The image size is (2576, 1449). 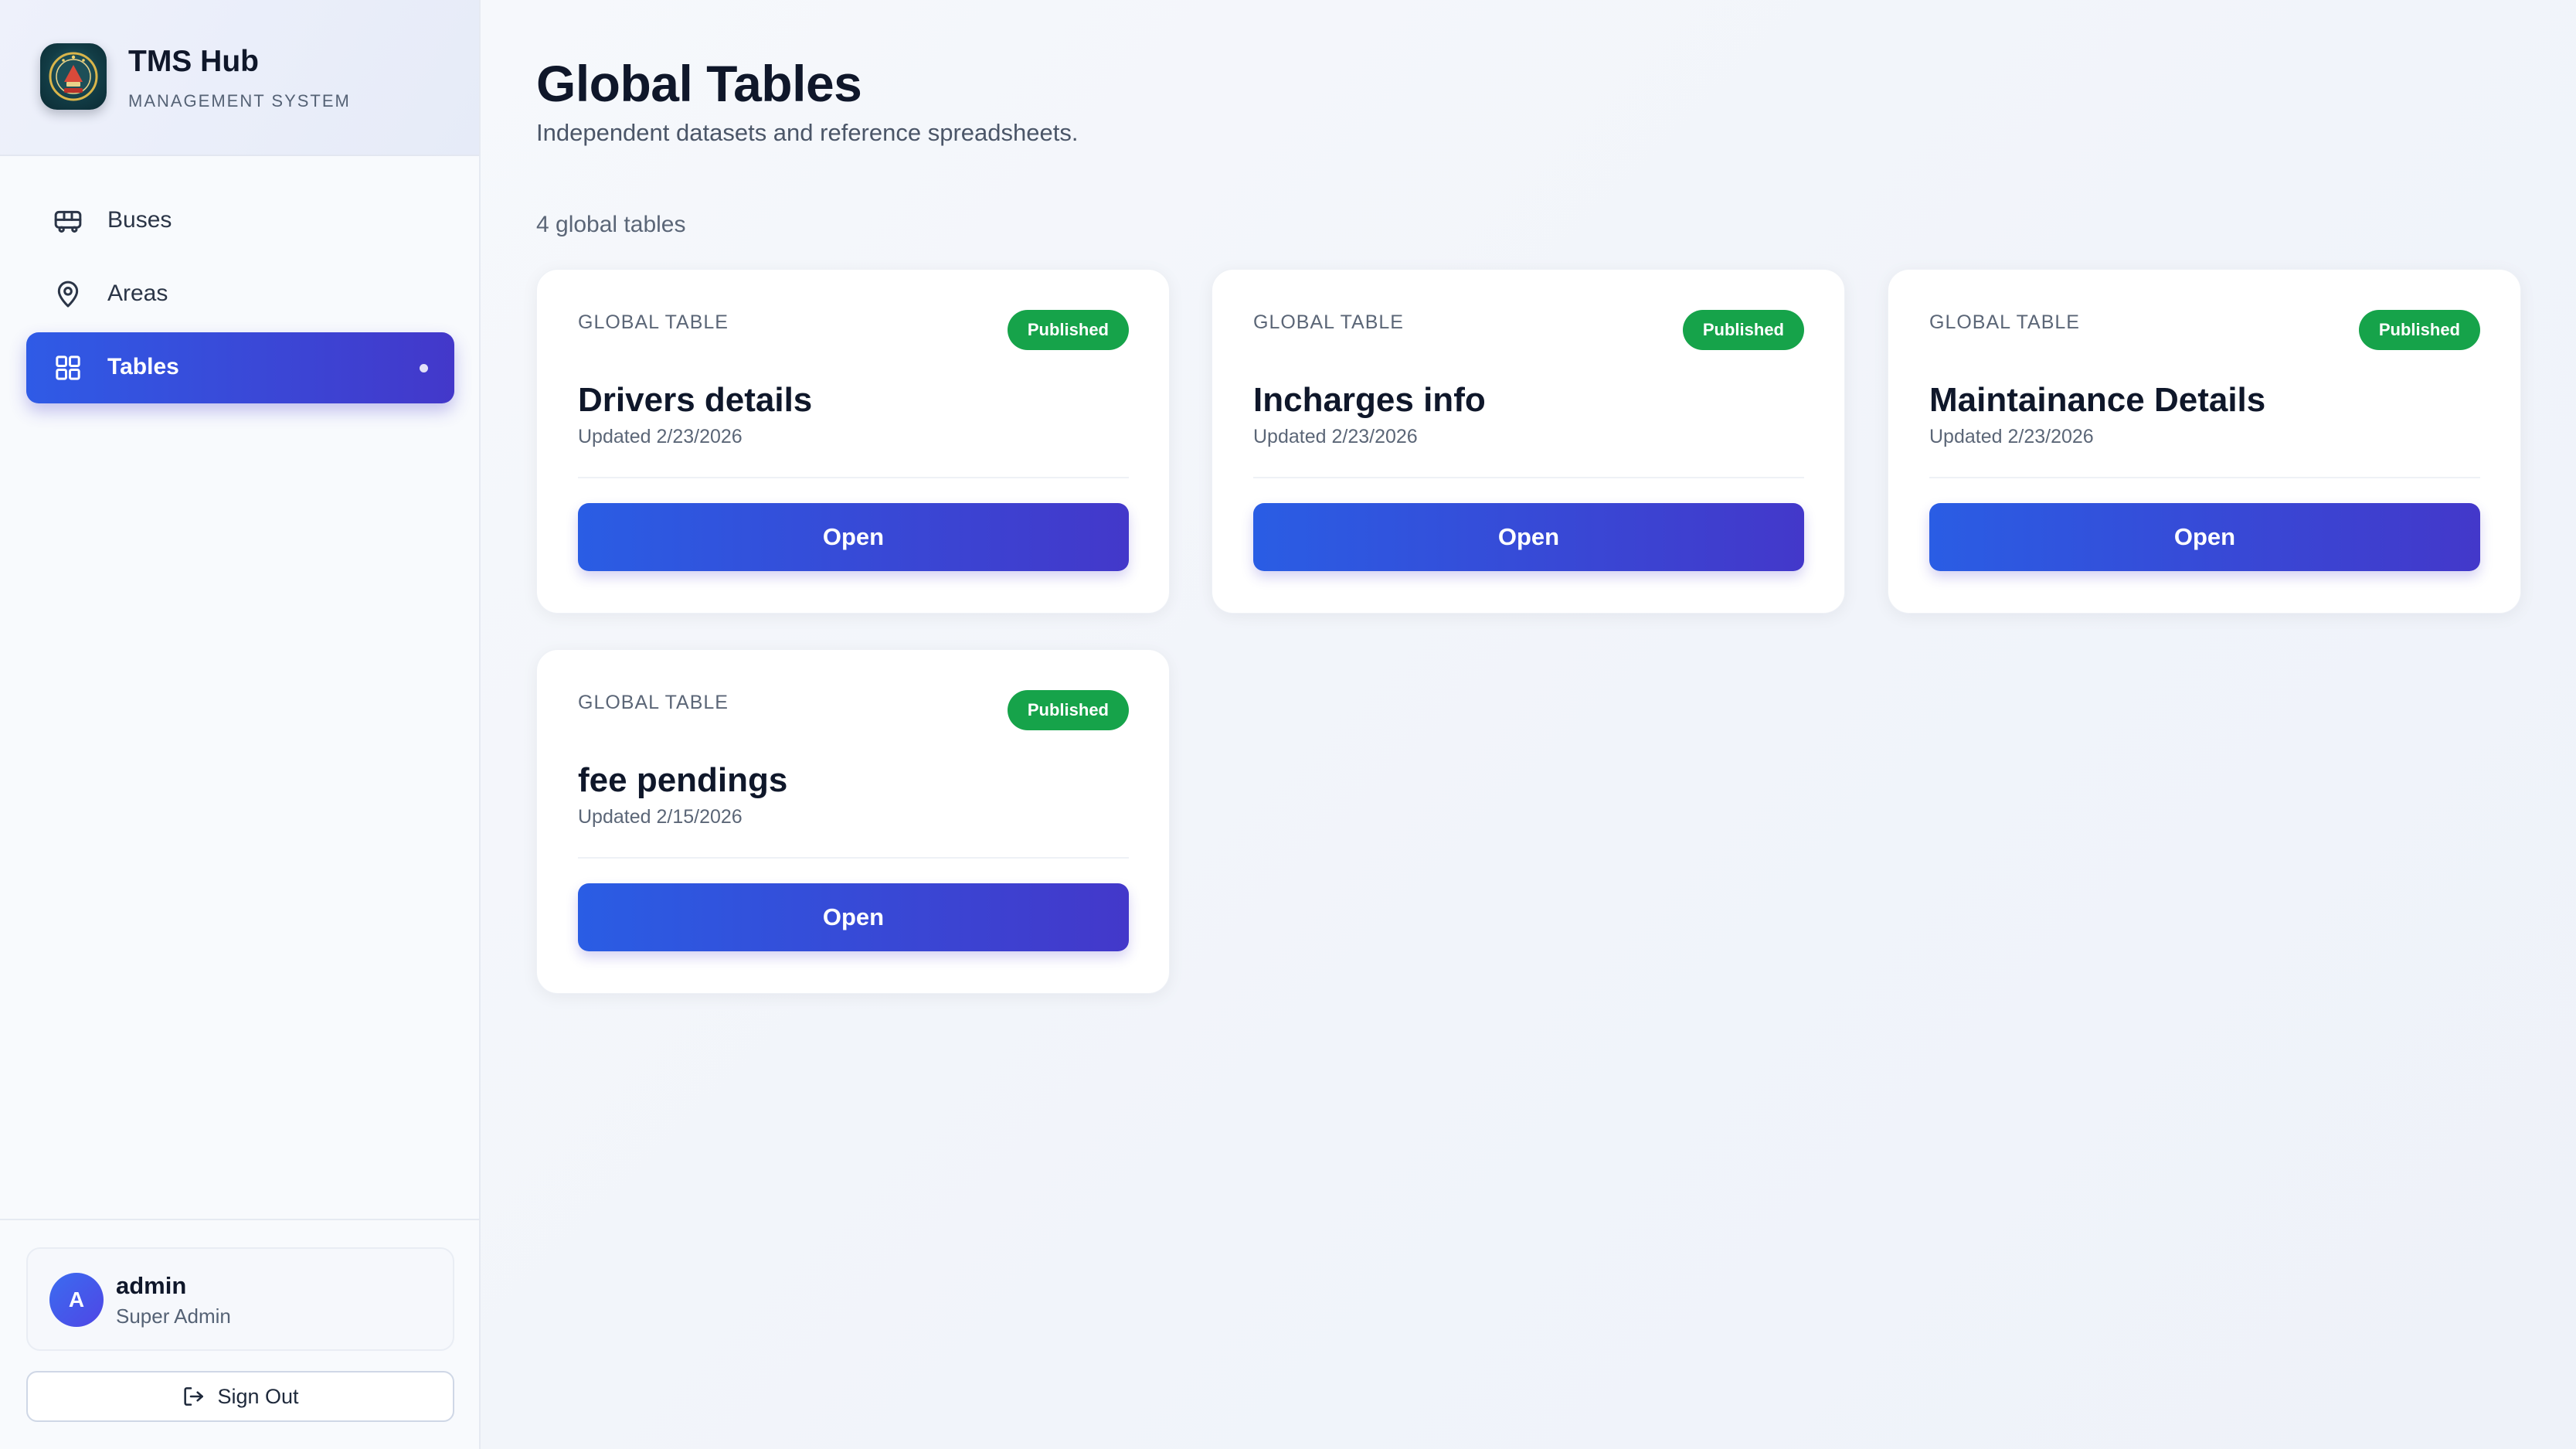 What do you see at coordinates (660, 817) in the screenshot?
I see `card-updated: Updated 2/15/2026` at bounding box center [660, 817].